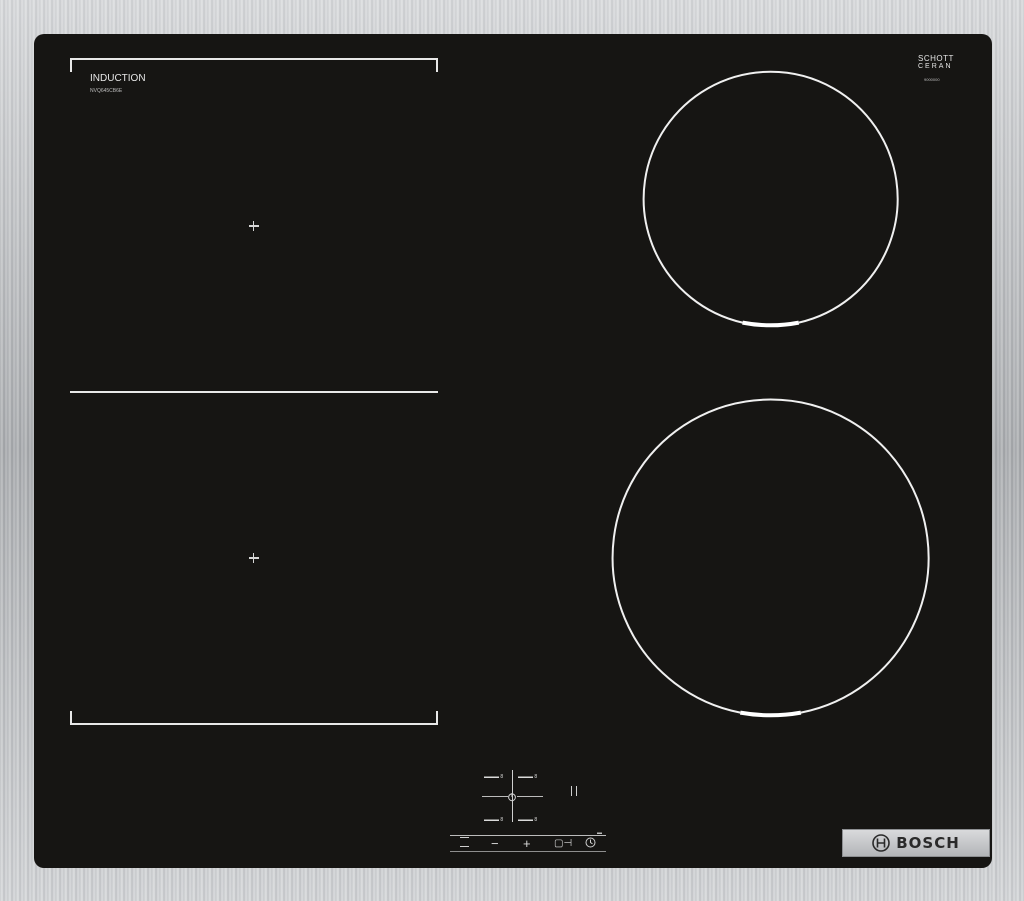 The image size is (1024, 901). What do you see at coordinates (495, 796) in the screenshot?
I see `zone-cross-horizontal-left` at bounding box center [495, 796].